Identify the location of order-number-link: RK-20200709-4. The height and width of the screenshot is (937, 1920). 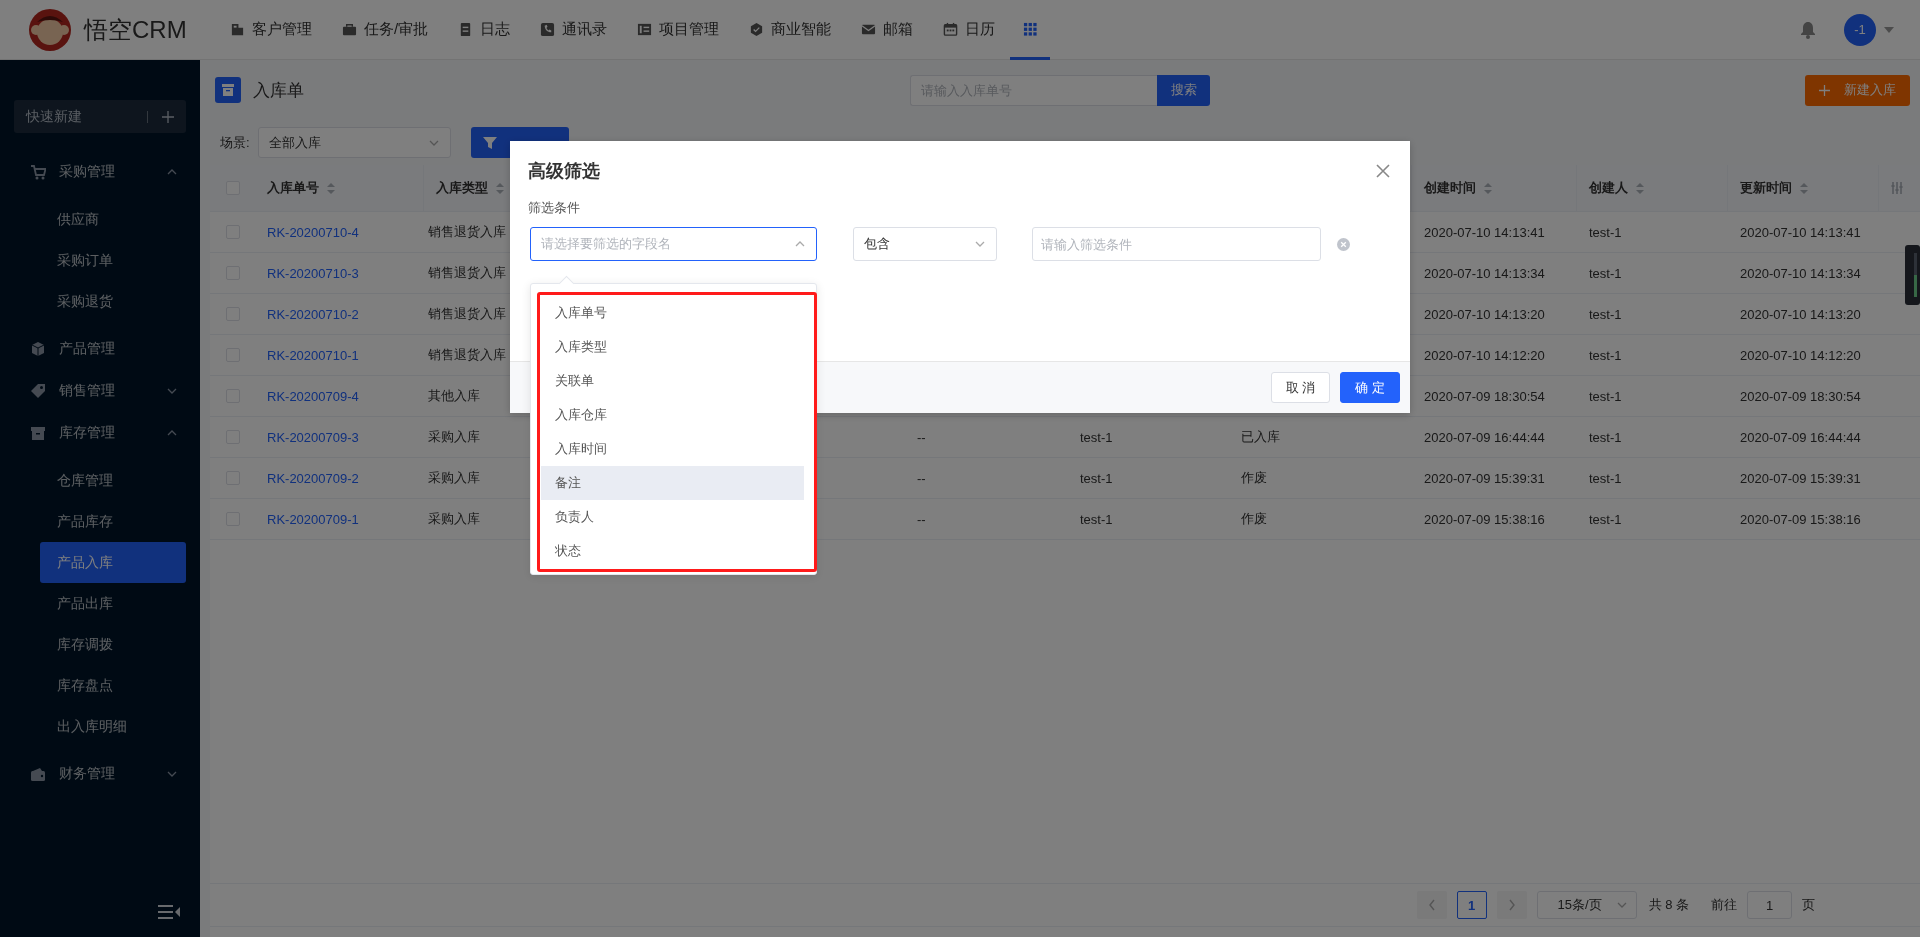
(313, 396).